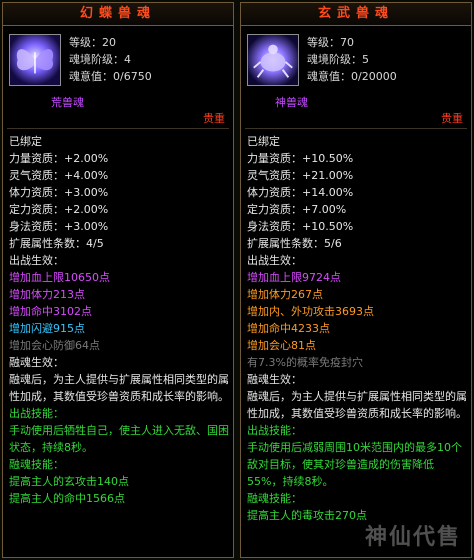 The image size is (474, 560). I want to click on item-title: 玄武兽魂, so click(356, 14).